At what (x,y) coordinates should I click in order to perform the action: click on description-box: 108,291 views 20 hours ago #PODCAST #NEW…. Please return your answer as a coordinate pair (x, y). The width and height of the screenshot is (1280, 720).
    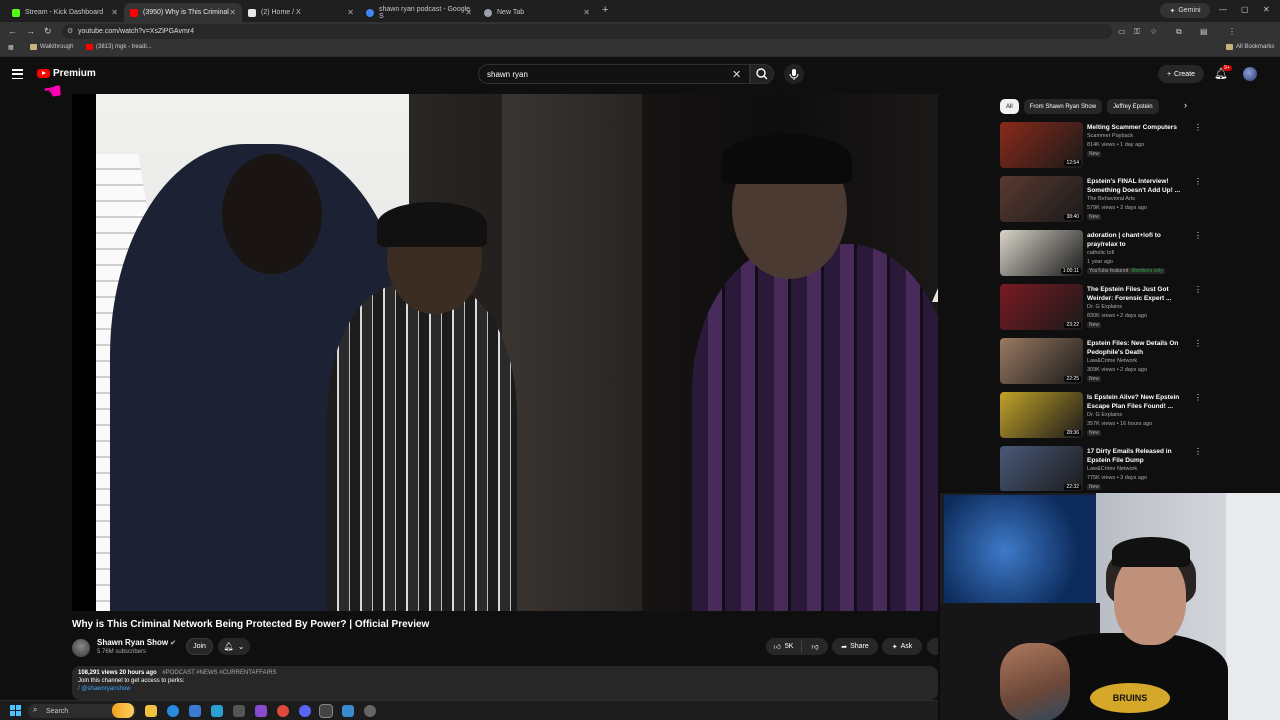
    Looking at the image, I should click on (505, 683).